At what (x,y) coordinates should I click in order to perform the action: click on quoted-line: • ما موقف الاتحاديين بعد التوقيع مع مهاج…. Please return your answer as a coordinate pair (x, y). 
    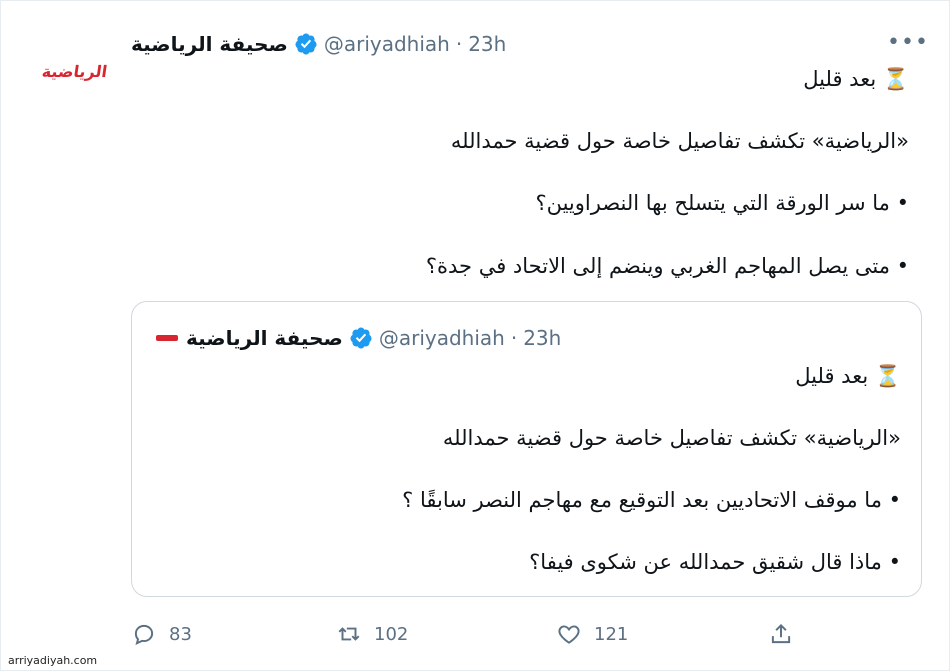
    Looking at the image, I should click on (651, 500).